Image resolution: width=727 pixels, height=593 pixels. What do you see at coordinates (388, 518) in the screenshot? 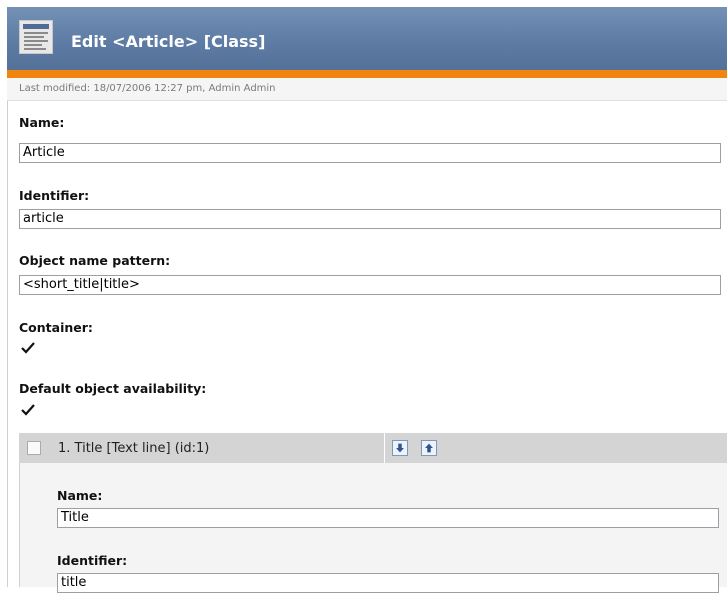
I see `attribute-name-field: Title` at bounding box center [388, 518].